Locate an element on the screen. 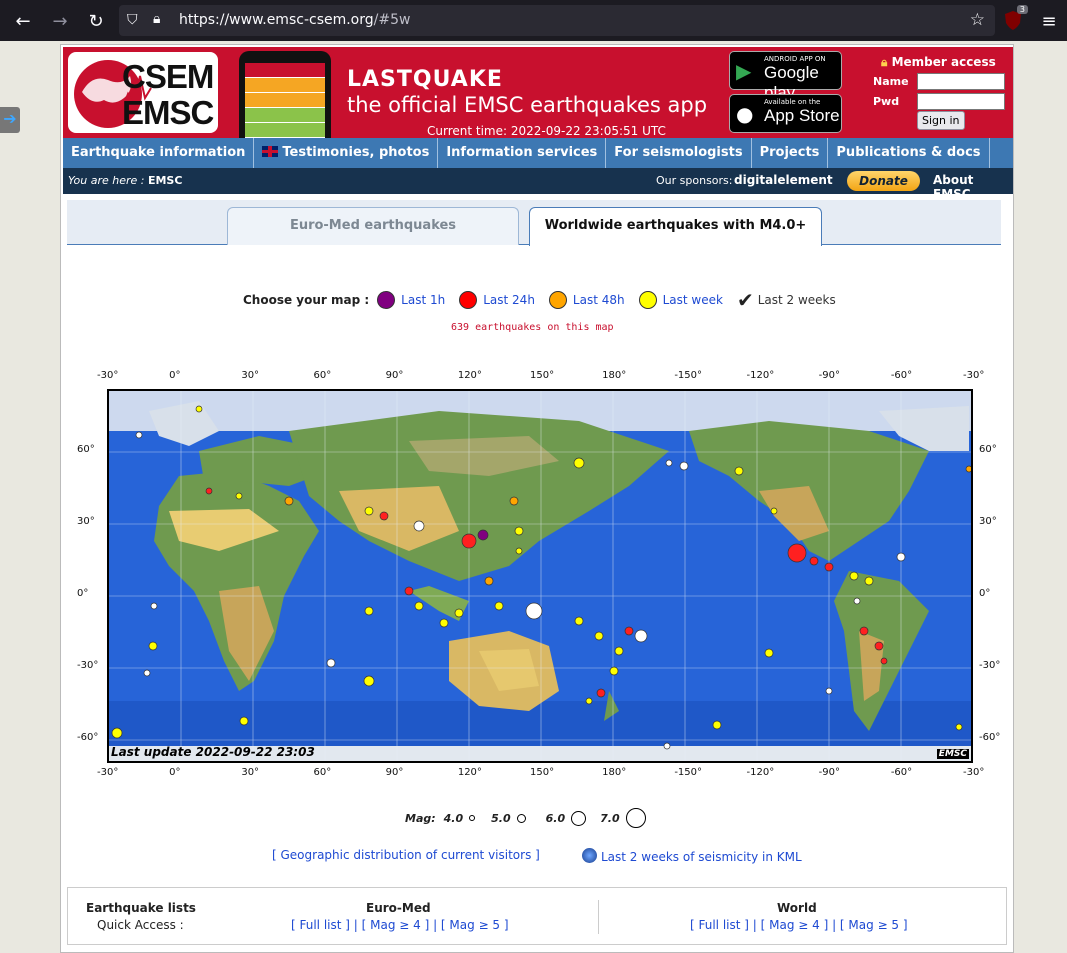 Image resolution: width=1067 pixels, height=953 pixels. orange-dot-icon is located at coordinates (557, 300).